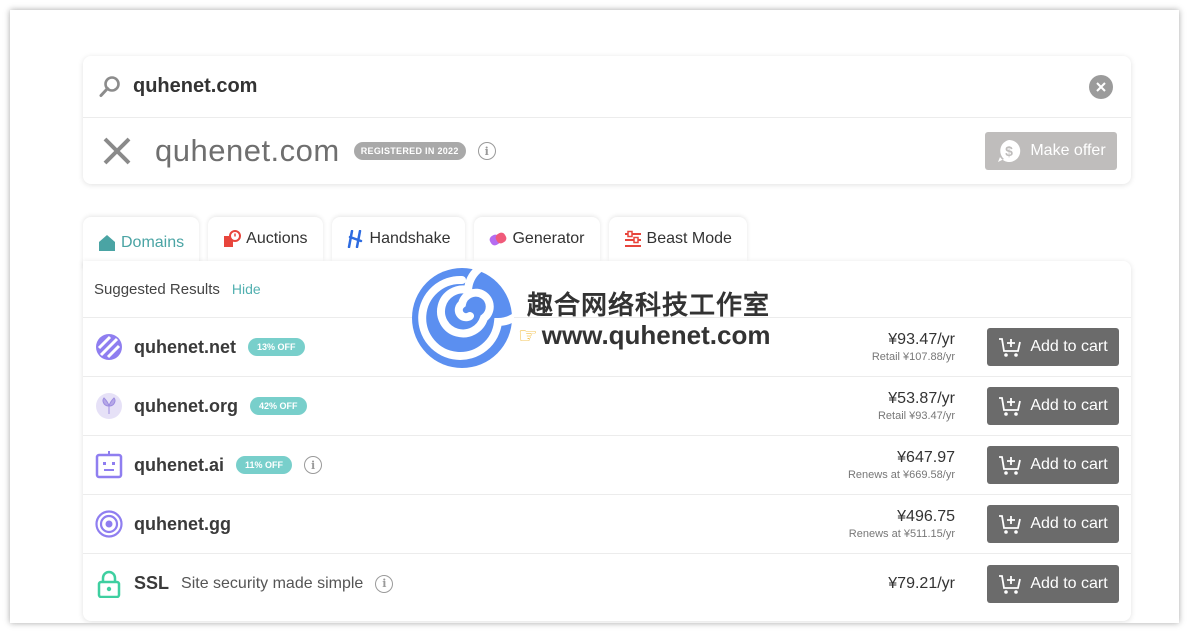  What do you see at coordinates (109, 524) in the screenshot?
I see `gg-tld-icon` at bounding box center [109, 524].